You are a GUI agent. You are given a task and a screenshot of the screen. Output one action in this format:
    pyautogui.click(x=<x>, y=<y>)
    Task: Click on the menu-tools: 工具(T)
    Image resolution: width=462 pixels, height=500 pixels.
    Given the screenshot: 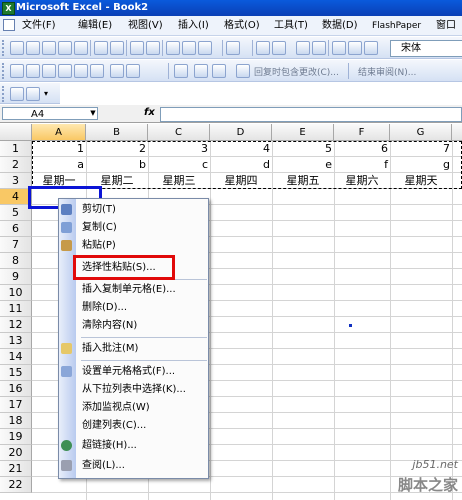 What is the action you would take?
    pyautogui.click(x=291, y=26)
    